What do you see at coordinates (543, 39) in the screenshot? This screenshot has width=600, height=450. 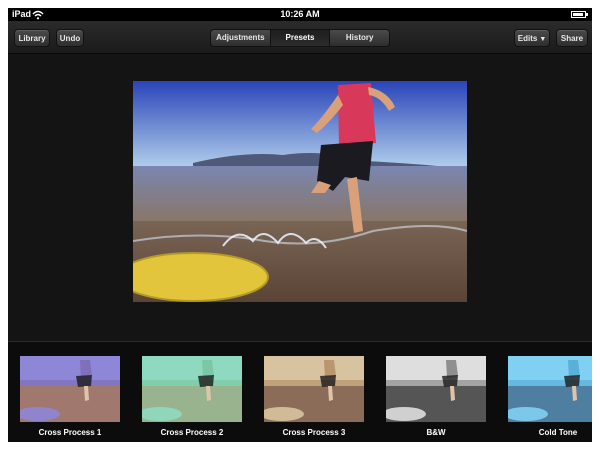 I see `caret-down-icon: ▼` at bounding box center [543, 39].